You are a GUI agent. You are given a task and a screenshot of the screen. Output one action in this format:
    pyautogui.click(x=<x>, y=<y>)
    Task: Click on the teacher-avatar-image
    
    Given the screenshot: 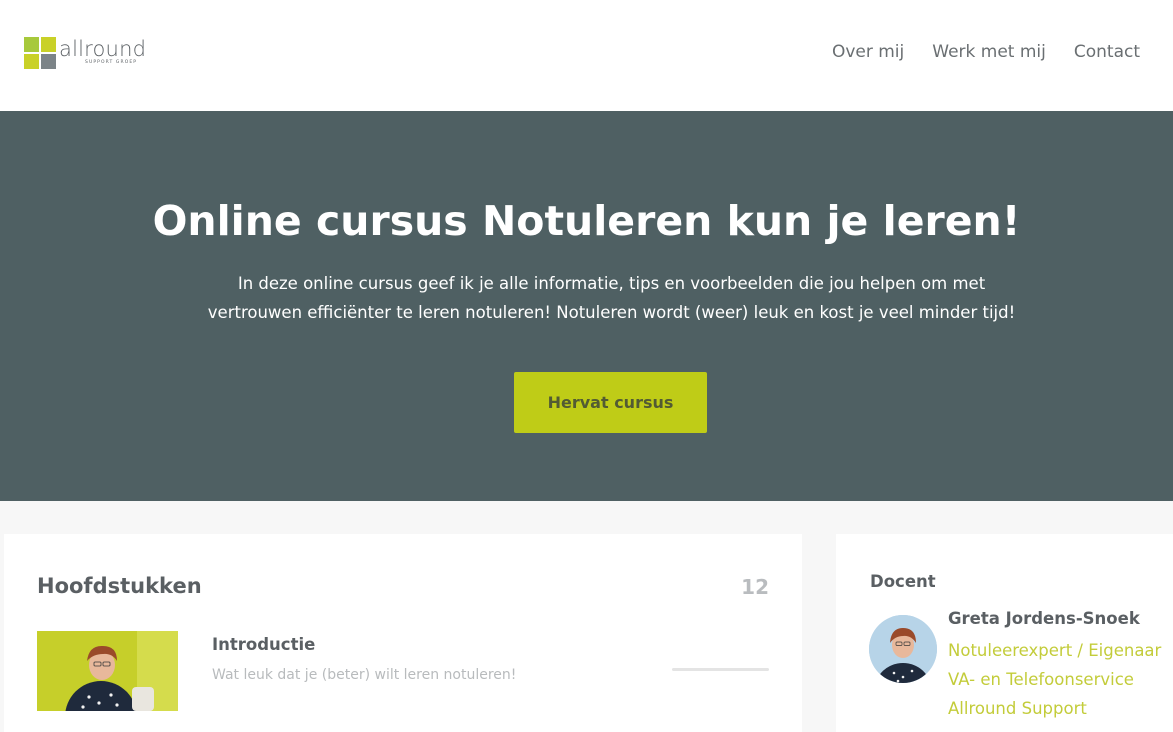 What is the action you would take?
    pyautogui.click(x=903, y=649)
    